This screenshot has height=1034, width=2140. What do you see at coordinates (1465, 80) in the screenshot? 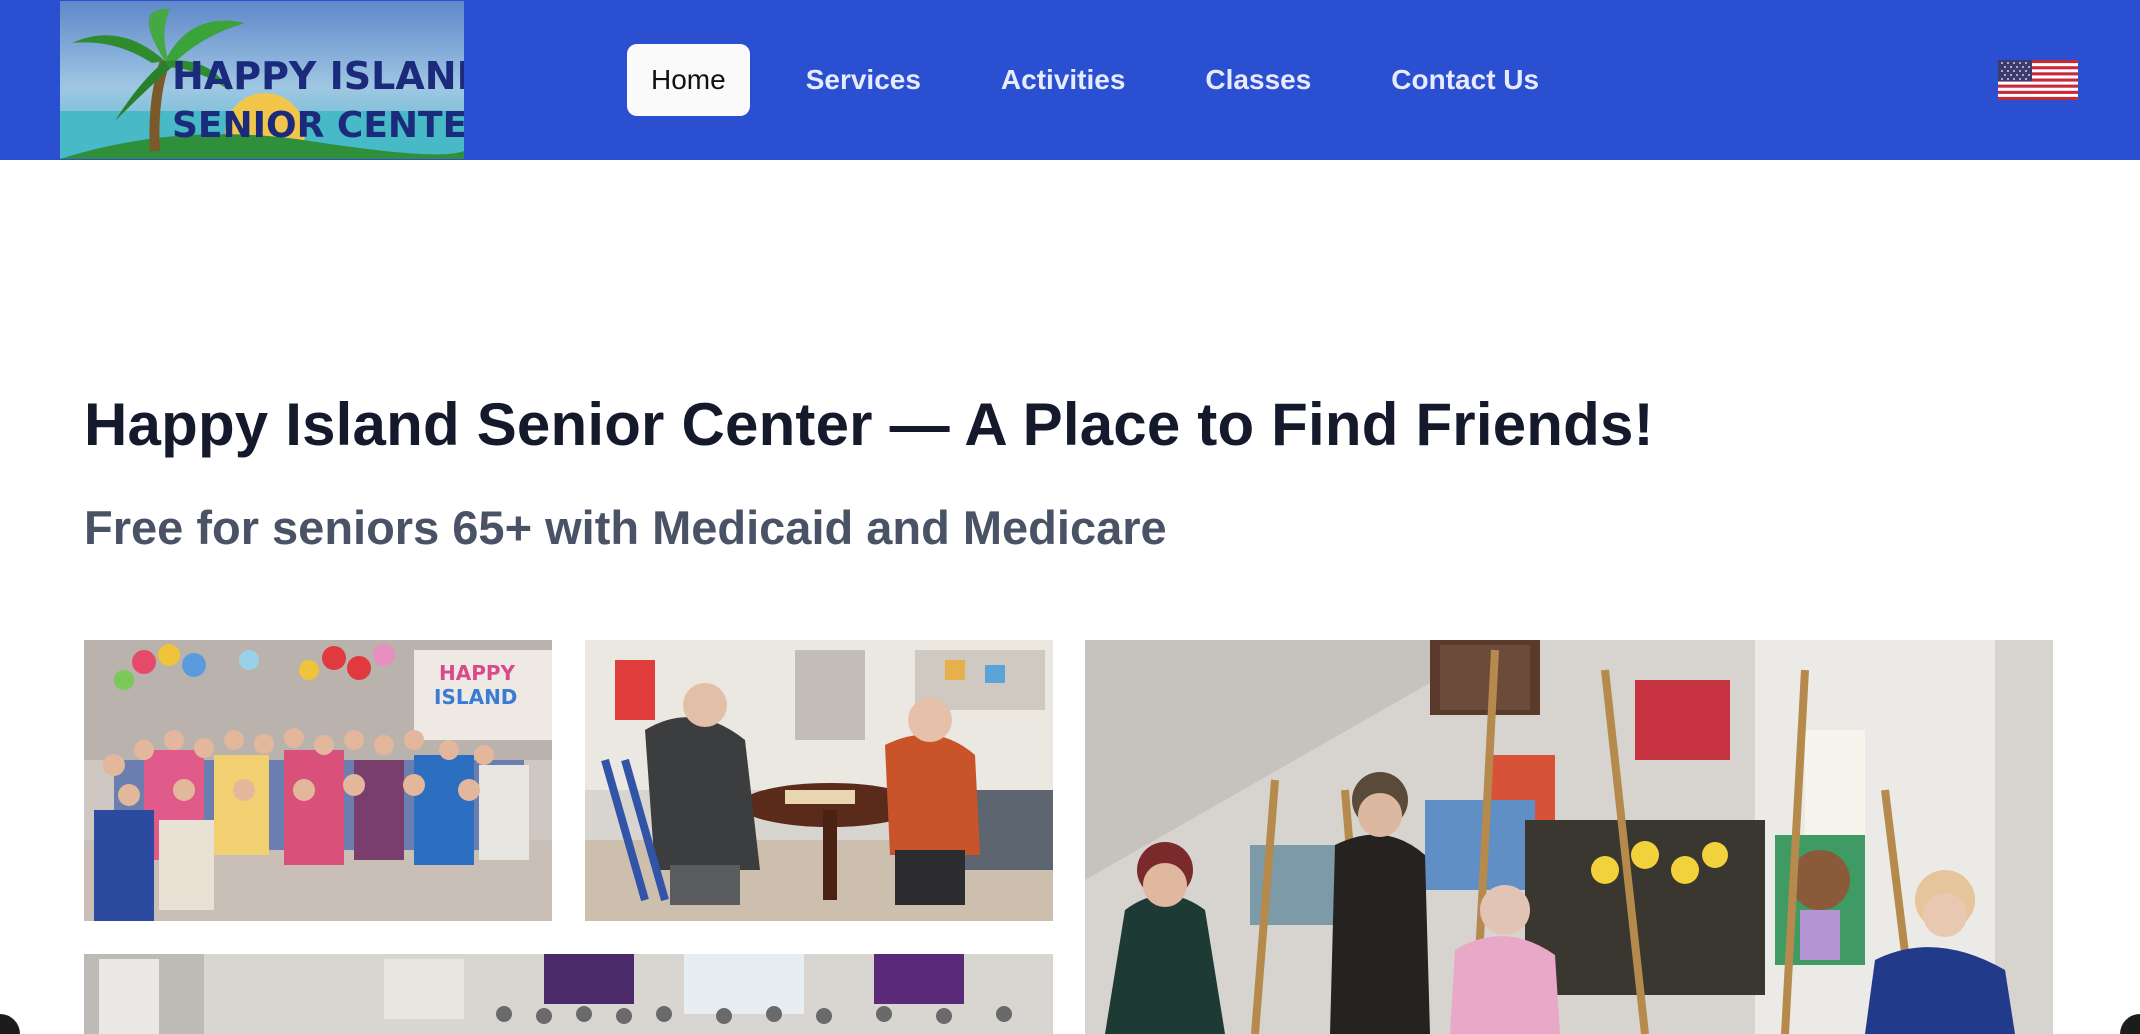
I see `nav-contact-us: Contact Us` at bounding box center [1465, 80].